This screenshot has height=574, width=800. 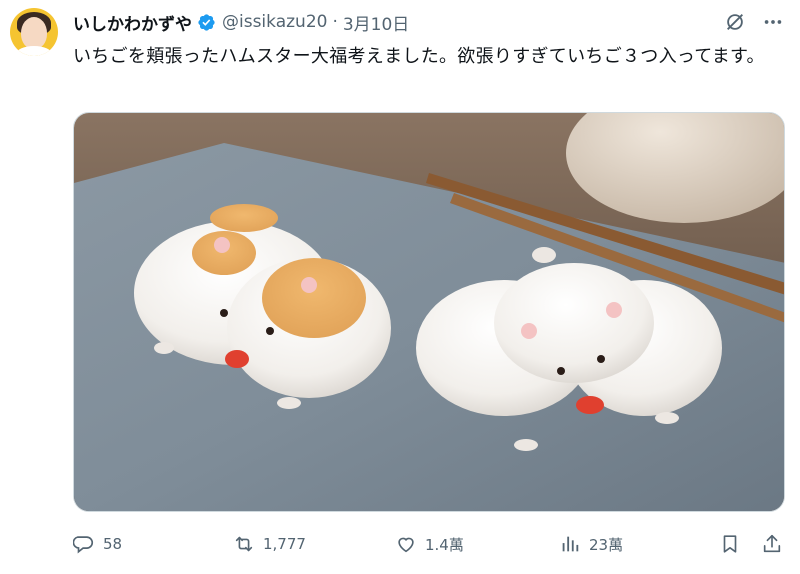 I want to click on share-button, so click(x=772, y=544).